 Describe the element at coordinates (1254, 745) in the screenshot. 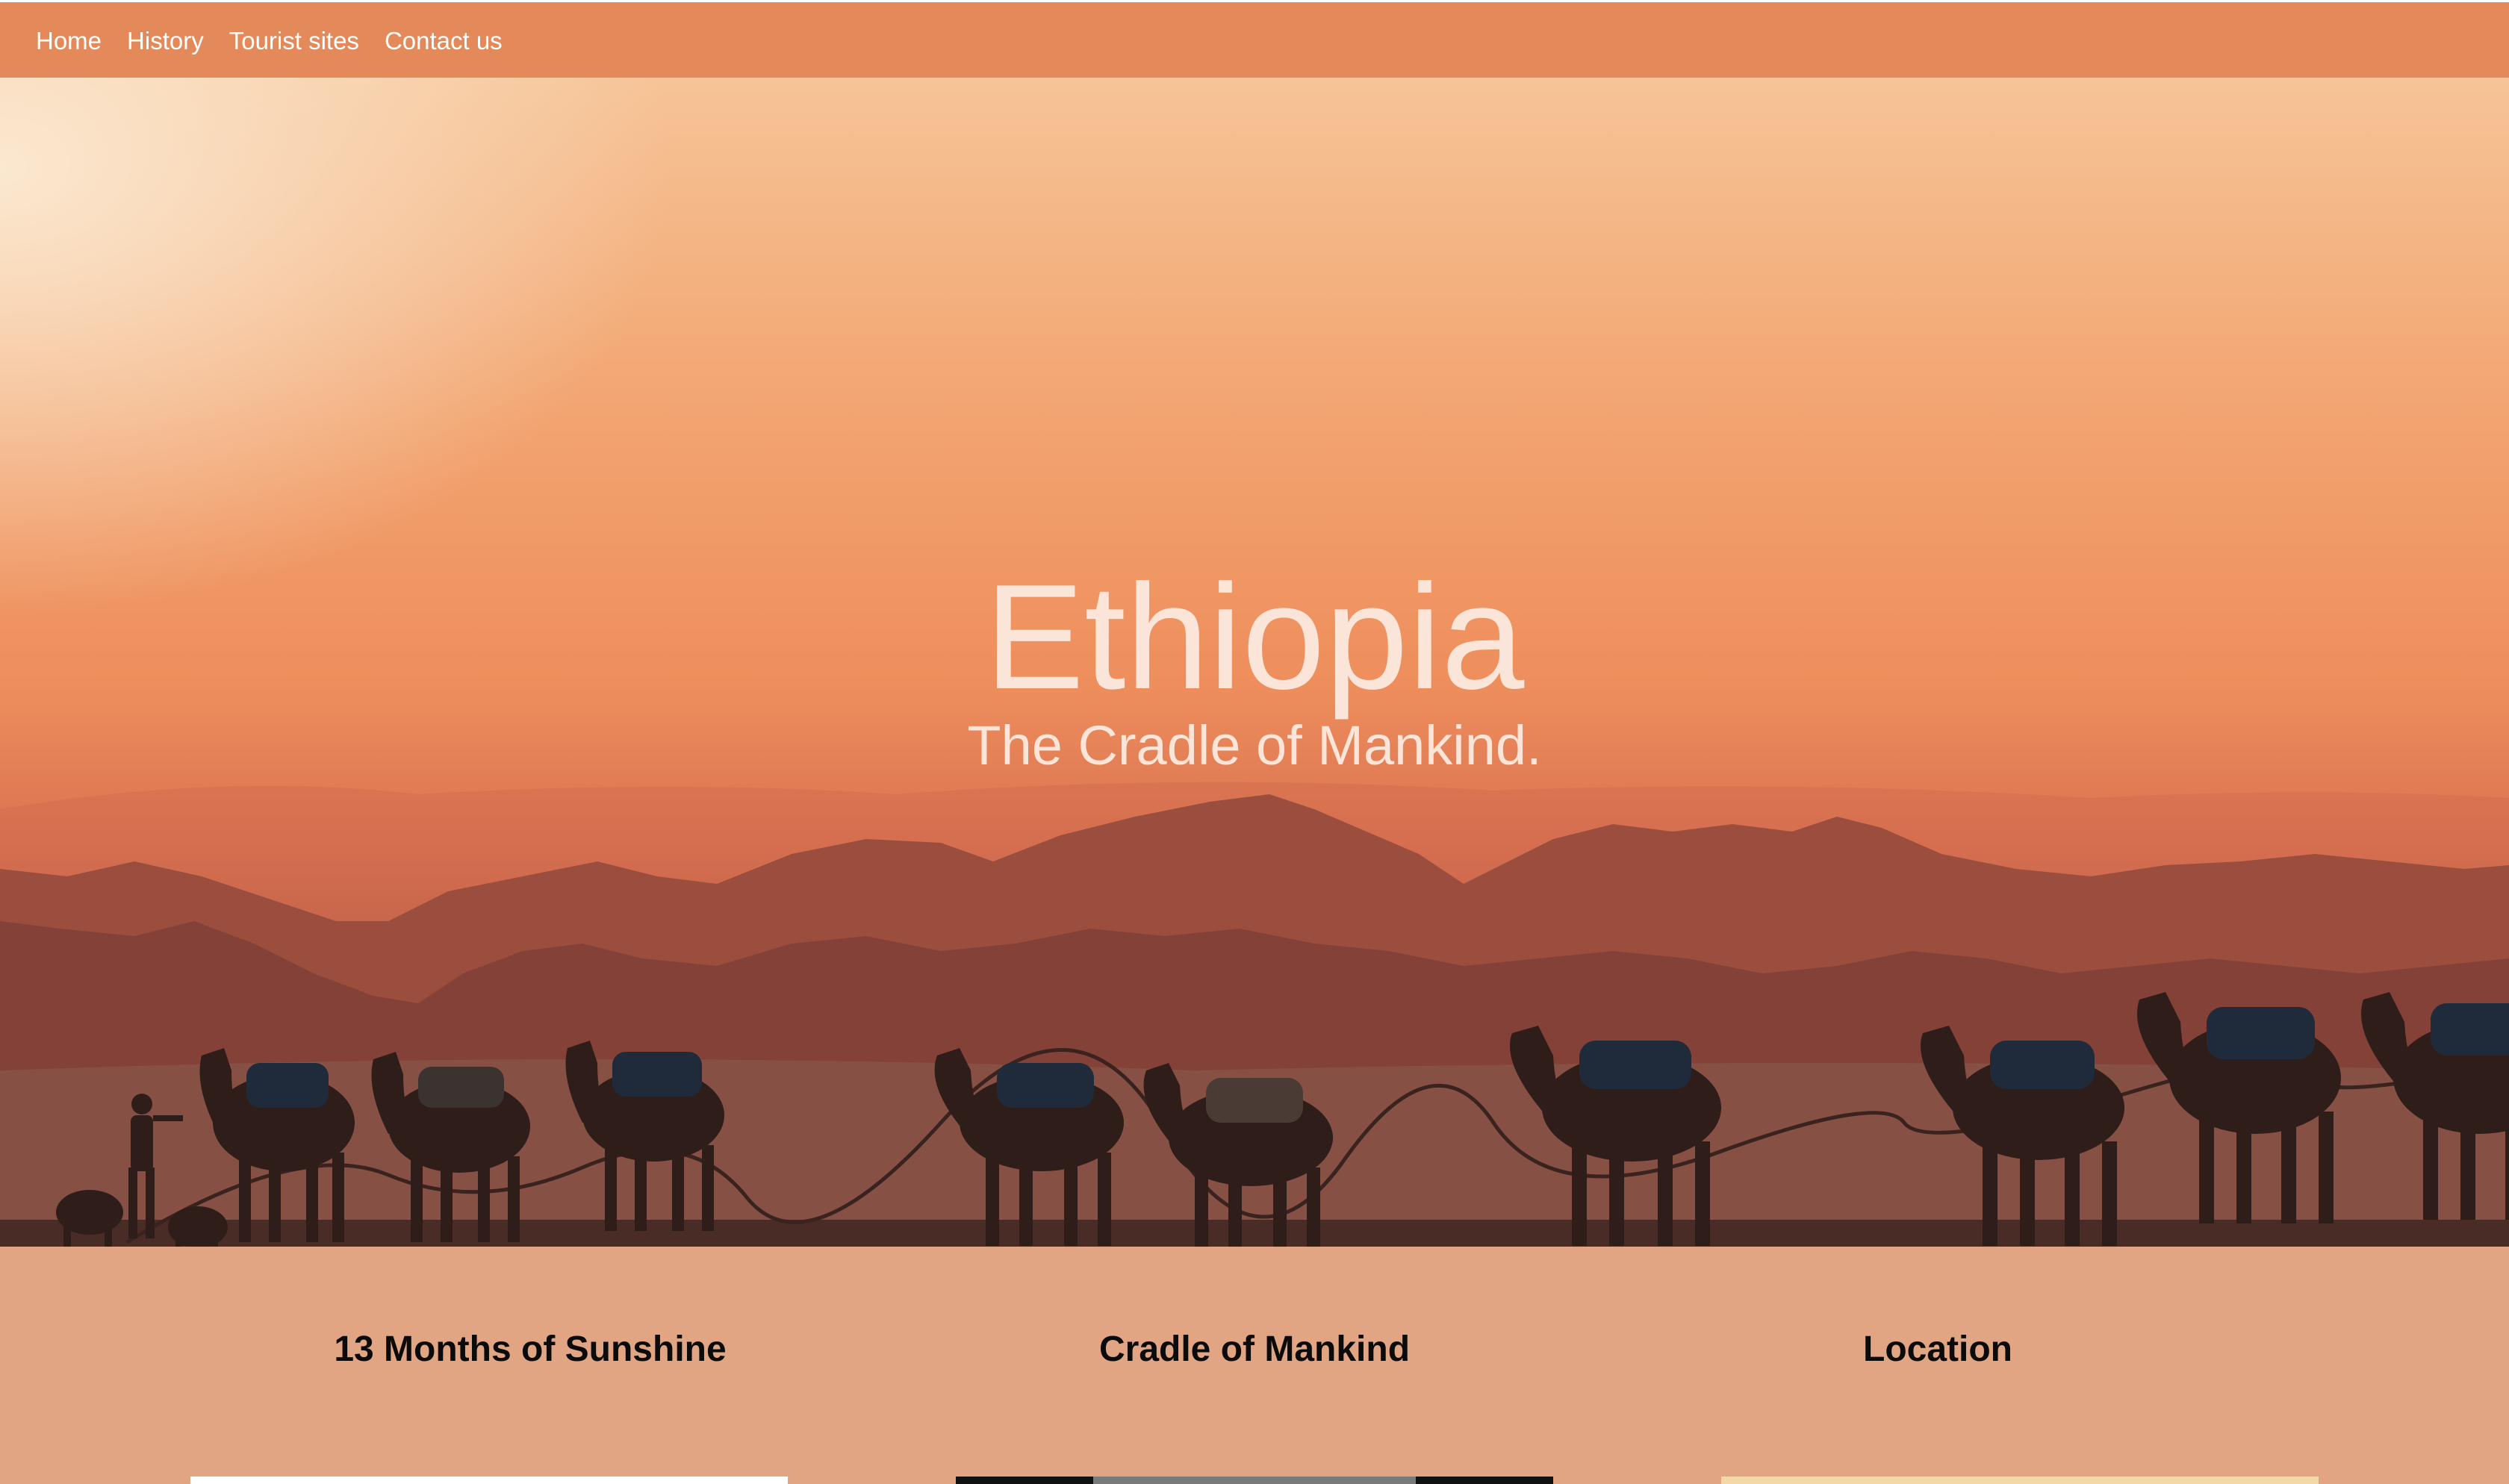

I see `hero-subtitle: The Cradle of Mankind.` at that location.